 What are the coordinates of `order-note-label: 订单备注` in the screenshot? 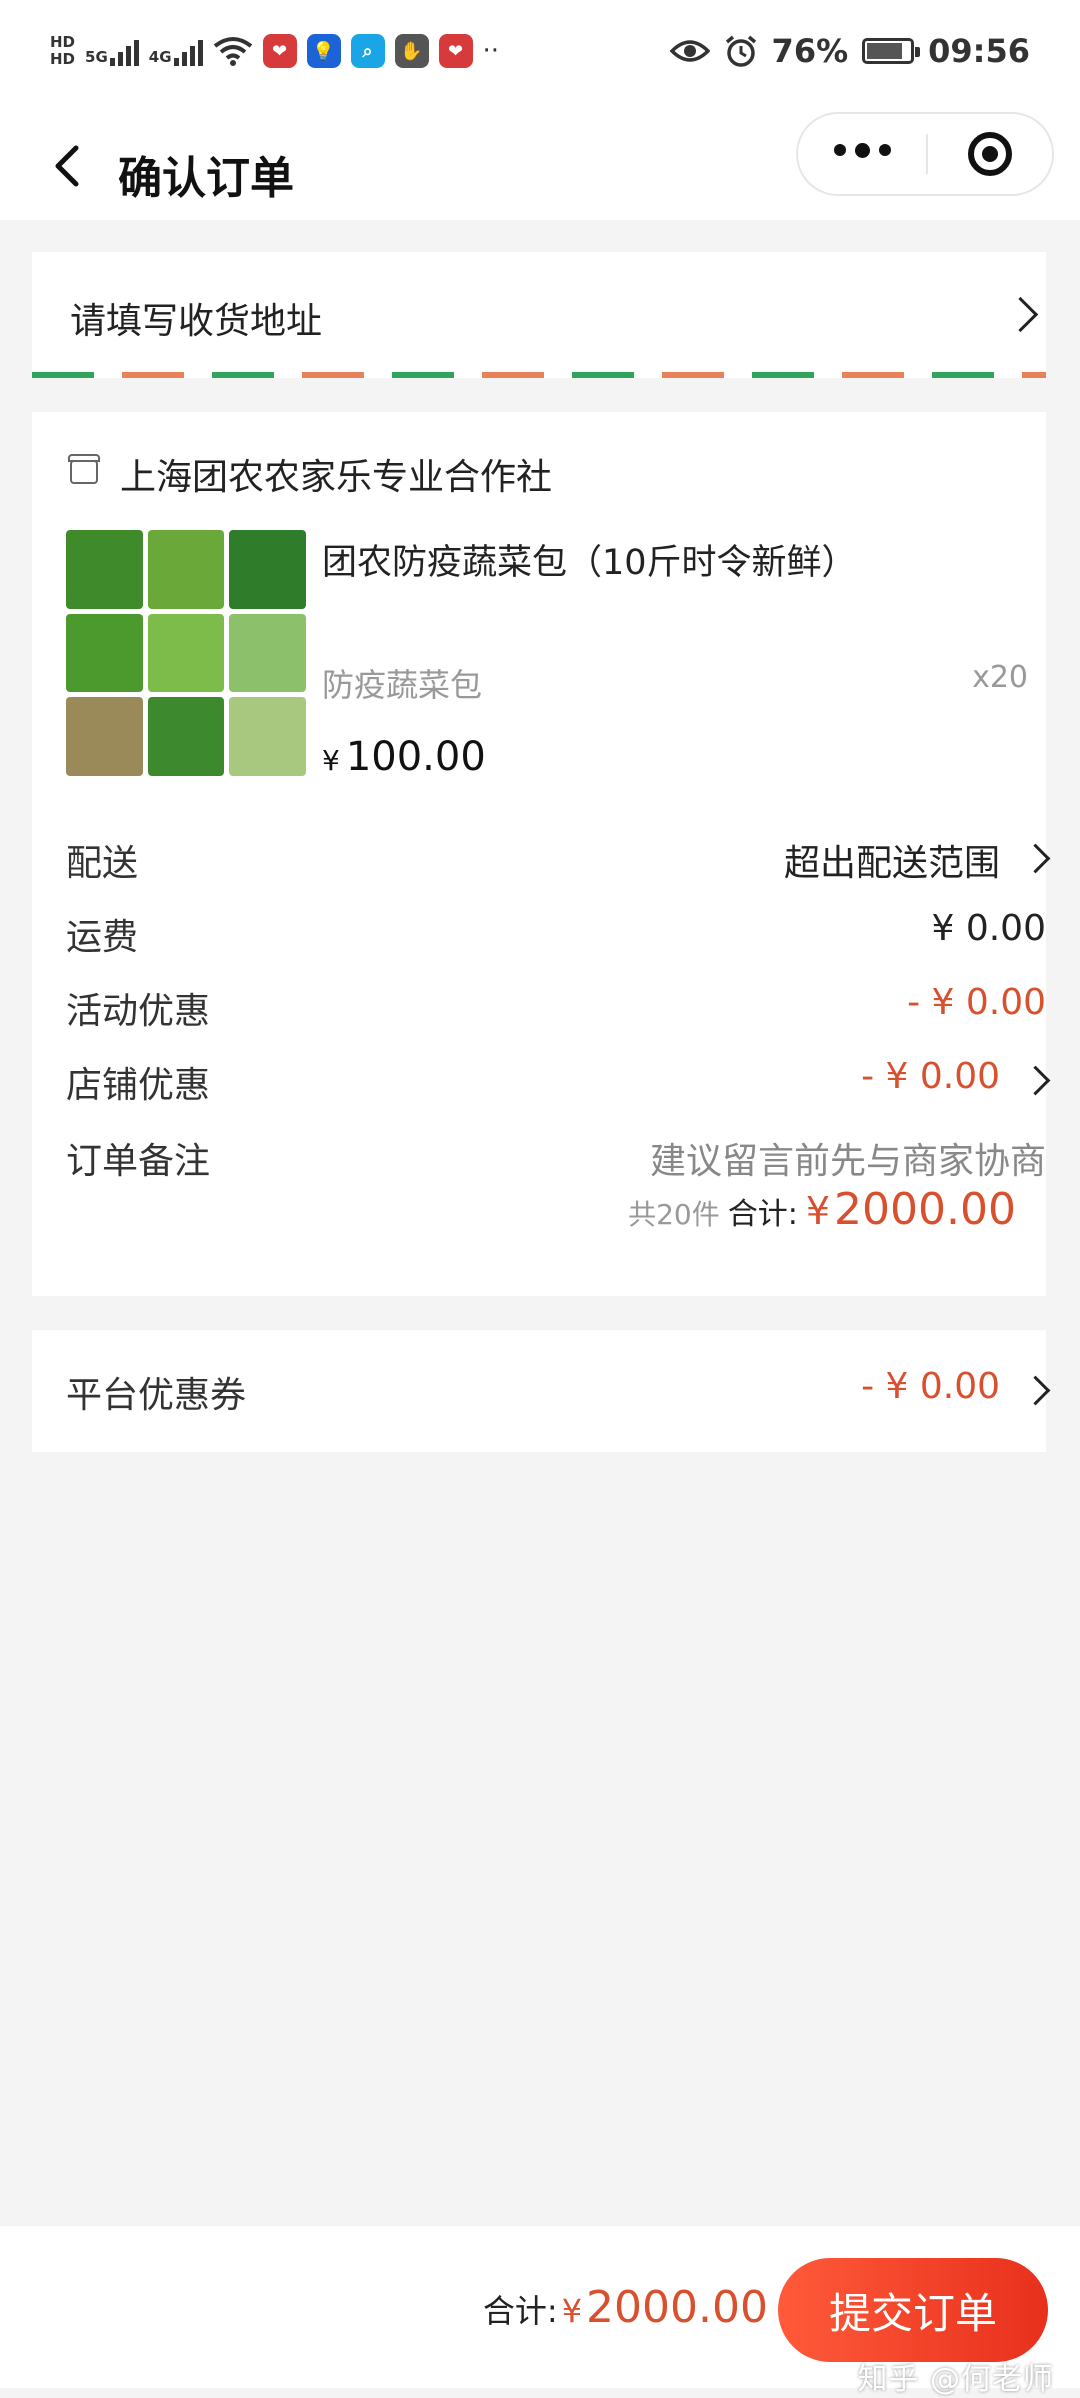 It's located at (138, 1161).